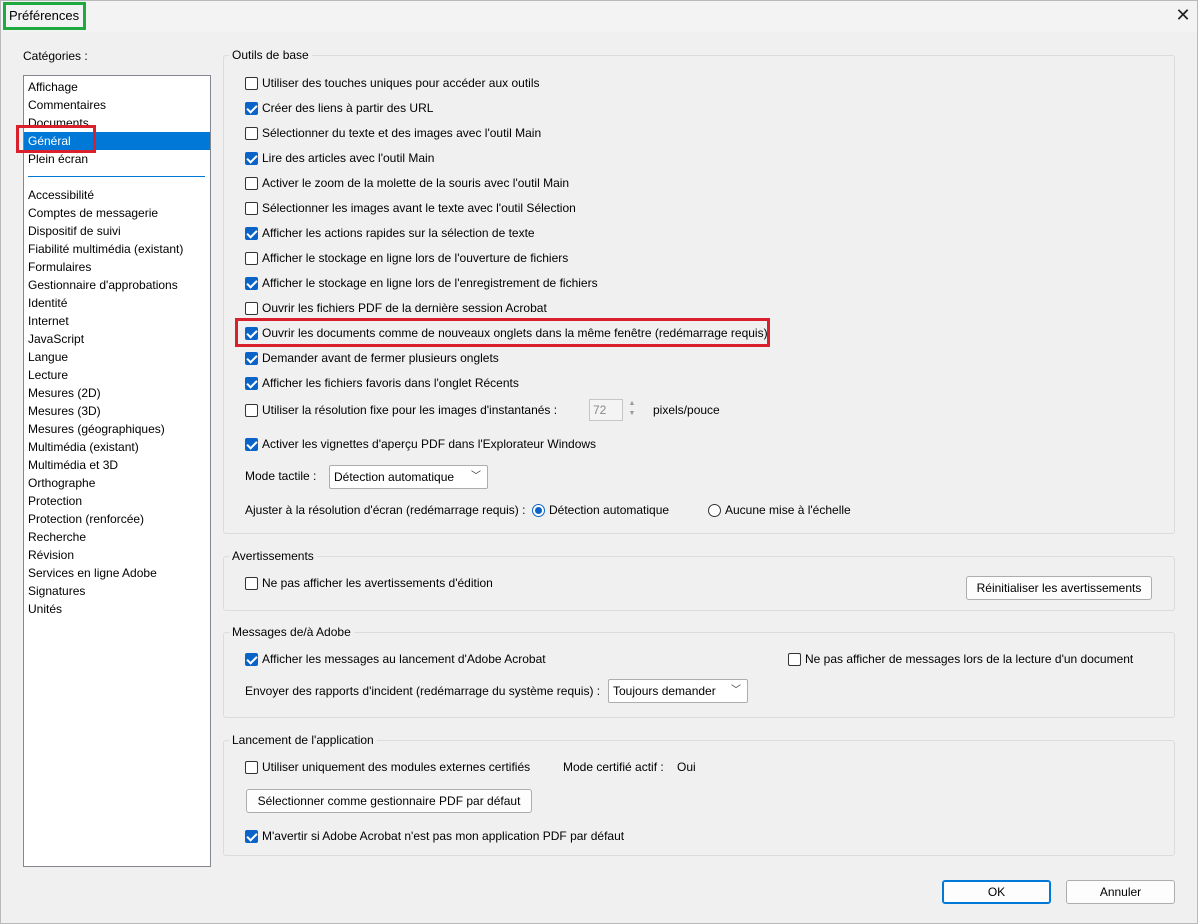 The image size is (1198, 924). I want to click on category-item-gestionnaire-approbations: Gestionnaire d'approbations, so click(117, 285).